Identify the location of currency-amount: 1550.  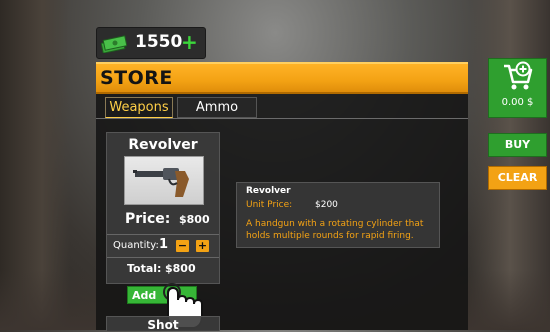
(159, 42).